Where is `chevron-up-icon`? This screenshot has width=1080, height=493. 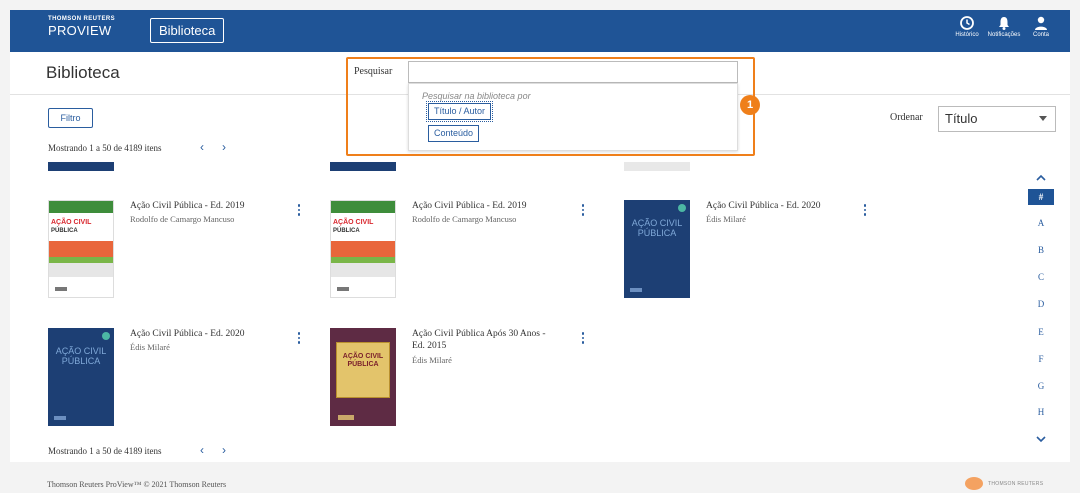
chevron-up-icon is located at coordinates (1041, 178).